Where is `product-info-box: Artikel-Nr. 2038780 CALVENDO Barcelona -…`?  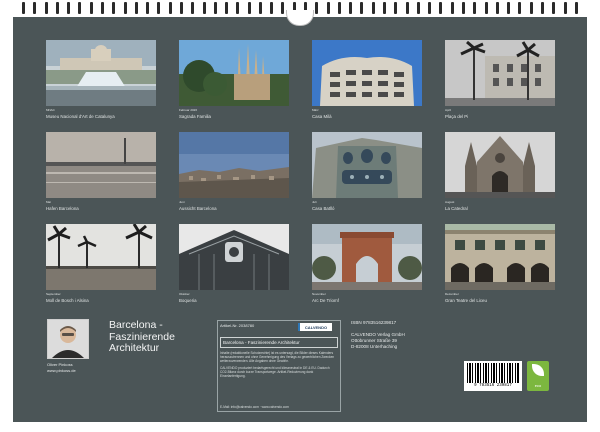 product-info-box: Artikel-Nr. 2038780 CALVENDO Barcelona -… is located at coordinates (279, 366).